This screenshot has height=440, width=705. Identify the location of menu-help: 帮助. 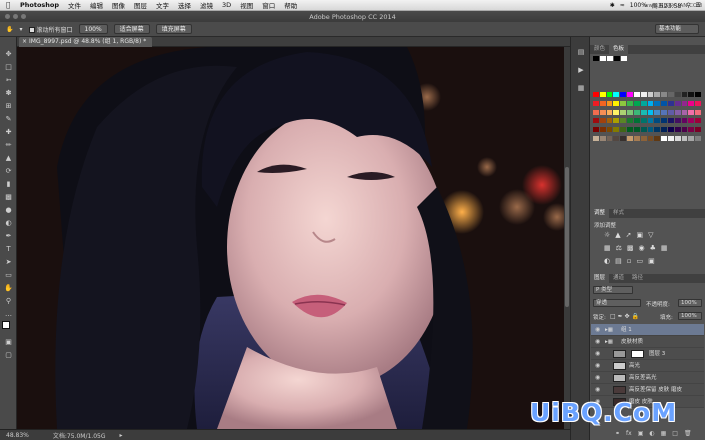
(290, 5).